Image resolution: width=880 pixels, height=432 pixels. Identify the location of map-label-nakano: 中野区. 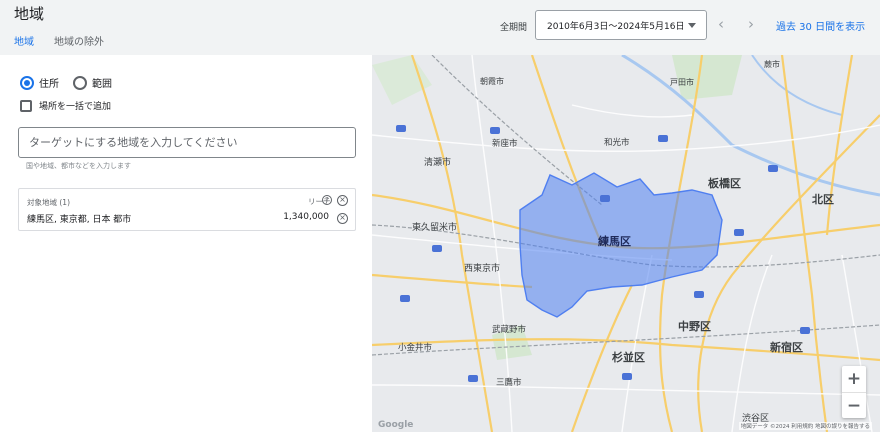
(694, 326).